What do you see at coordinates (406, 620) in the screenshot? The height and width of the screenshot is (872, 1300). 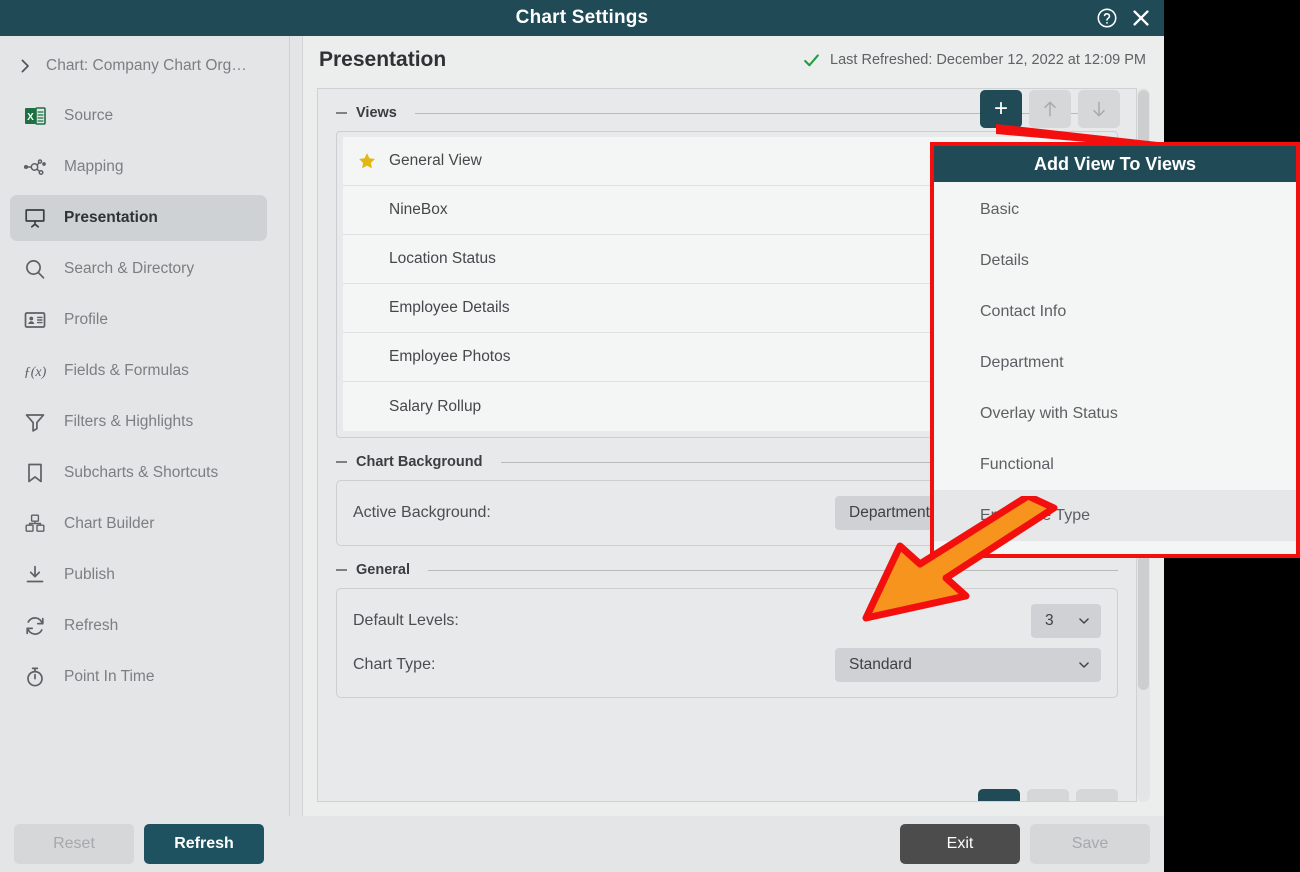 I see `default-levels-label: Default Levels:` at bounding box center [406, 620].